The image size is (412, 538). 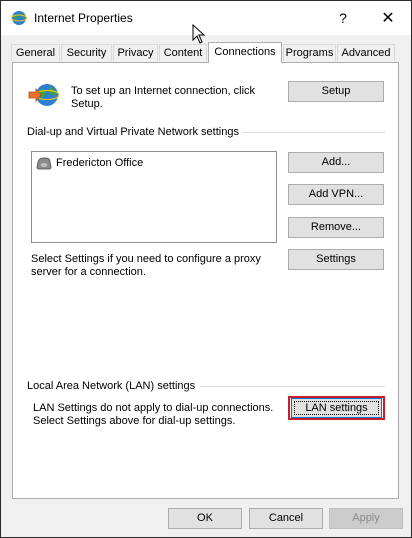 I want to click on apply-button: Apply, so click(x=366, y=518).